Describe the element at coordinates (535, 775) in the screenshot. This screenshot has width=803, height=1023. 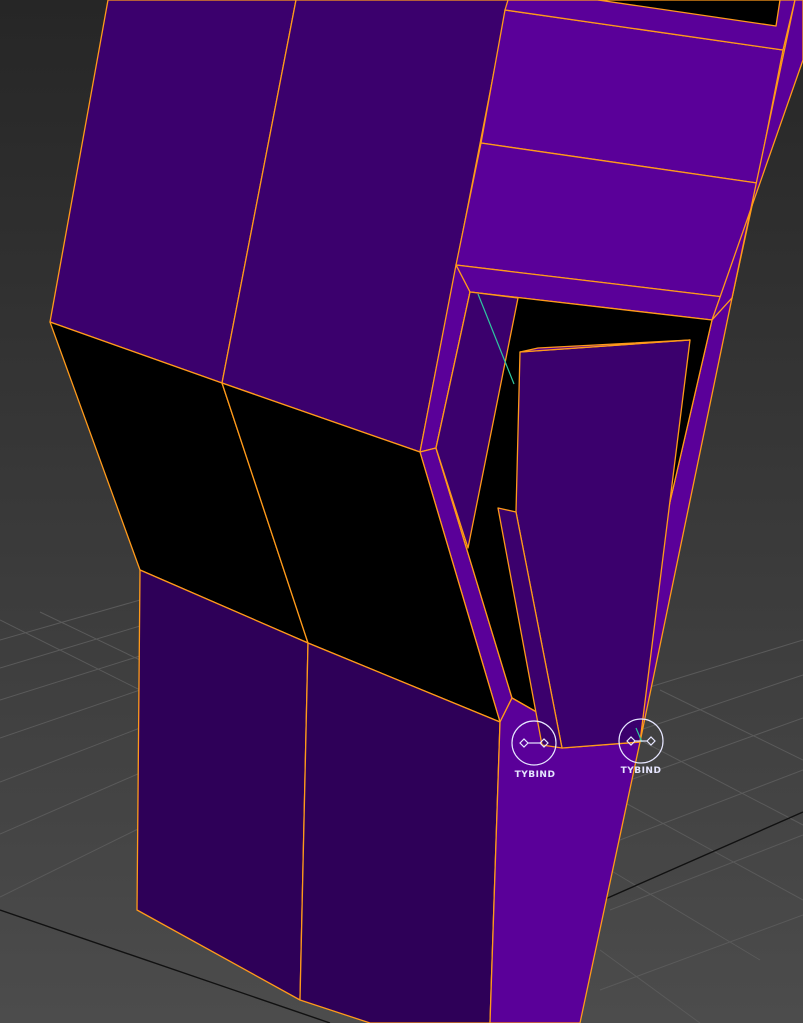
I see `tybind-label-left: TYBIND` at that location.